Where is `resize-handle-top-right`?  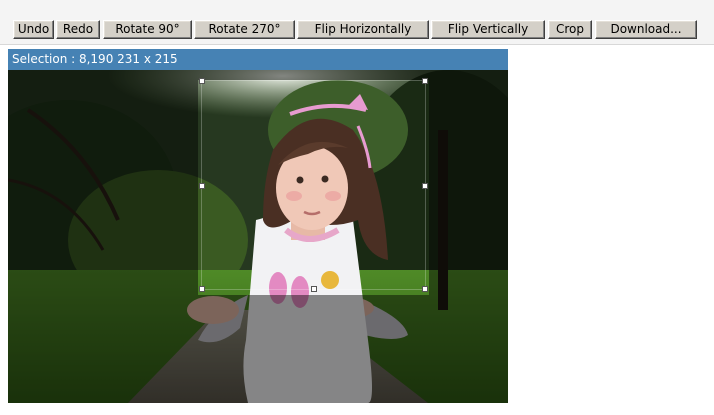
resize-handle-top-right is located at coordinates (425, 81).